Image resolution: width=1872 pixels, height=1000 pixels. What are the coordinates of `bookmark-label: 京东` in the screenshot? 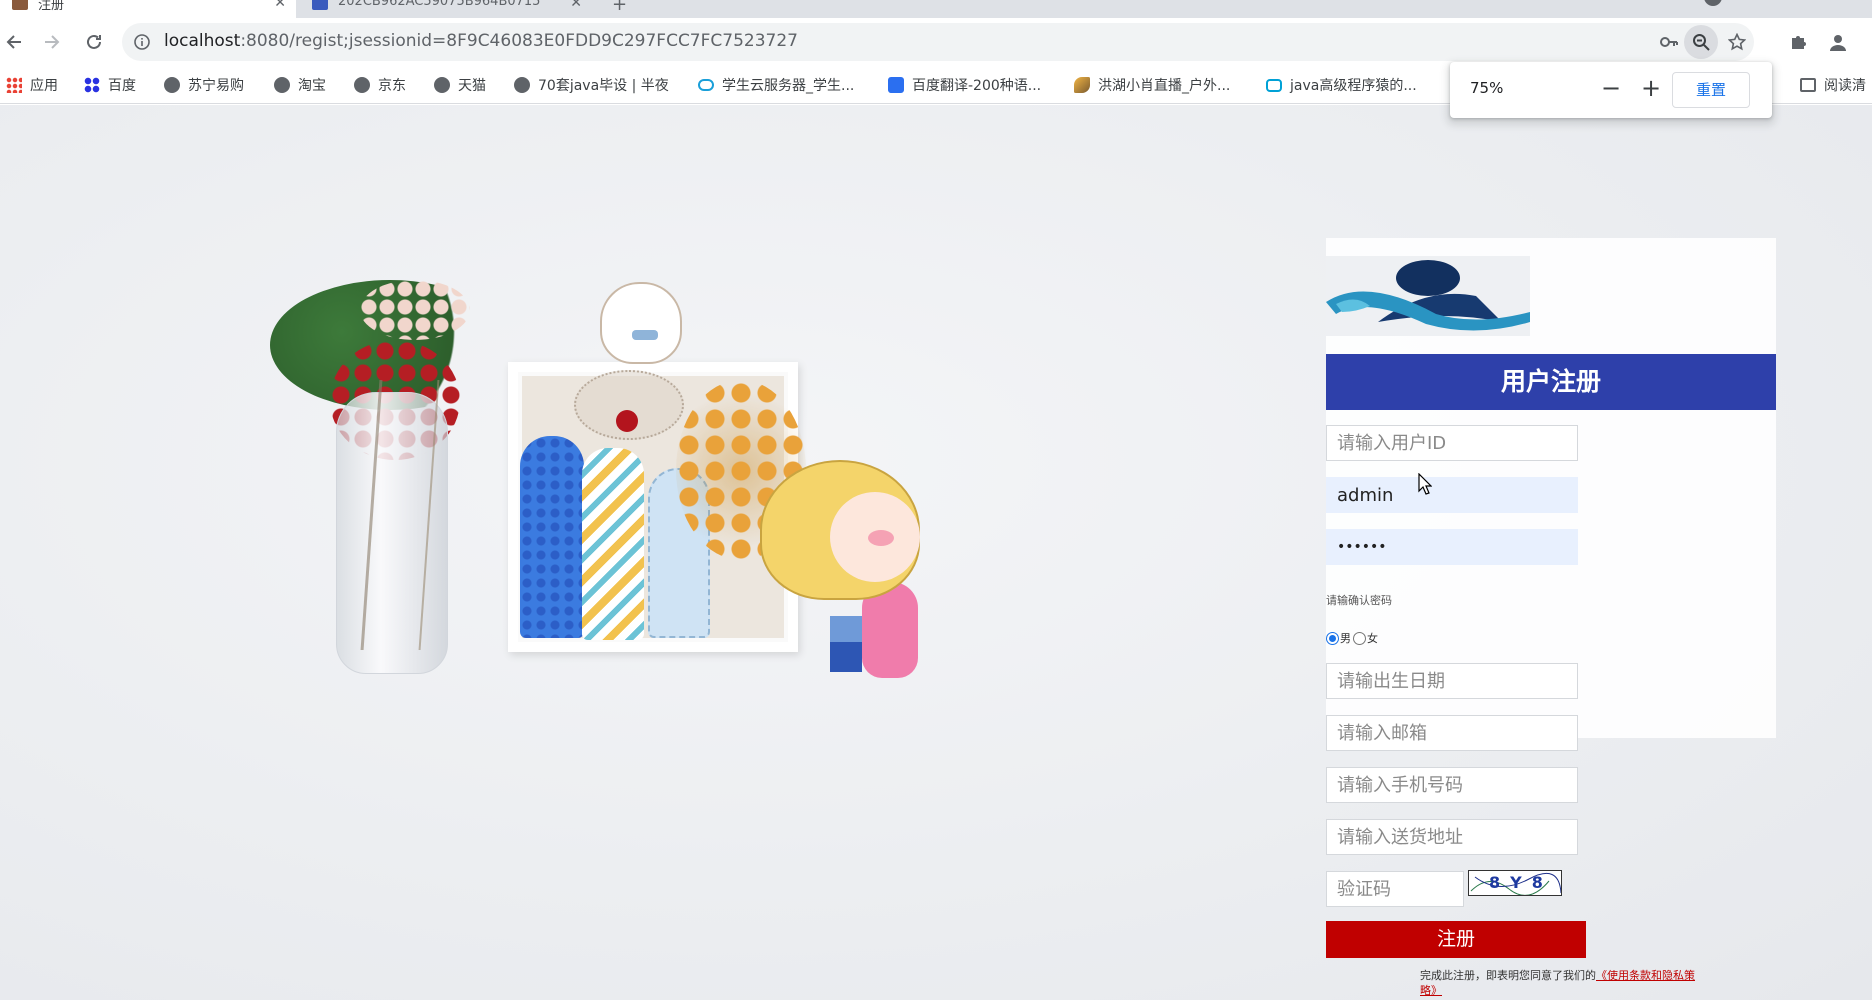 It's located at (392, 86).